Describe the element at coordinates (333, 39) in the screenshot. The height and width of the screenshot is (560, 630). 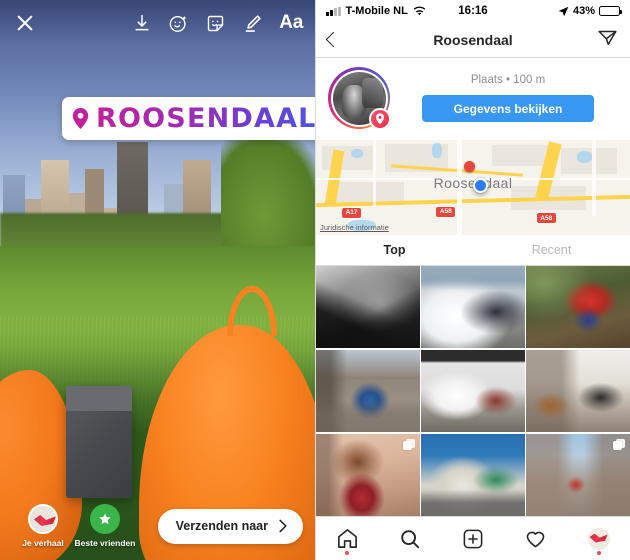
I see `chevron-left-icon` at that location.